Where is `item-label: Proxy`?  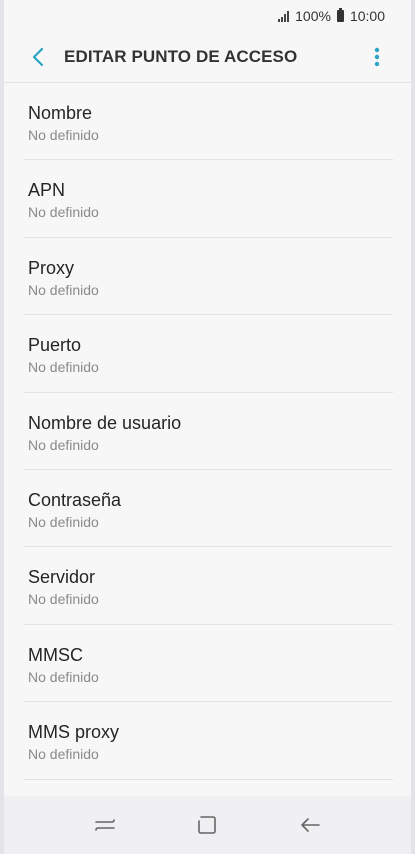
item-label: Proxy is located at coordinates (51, 267).